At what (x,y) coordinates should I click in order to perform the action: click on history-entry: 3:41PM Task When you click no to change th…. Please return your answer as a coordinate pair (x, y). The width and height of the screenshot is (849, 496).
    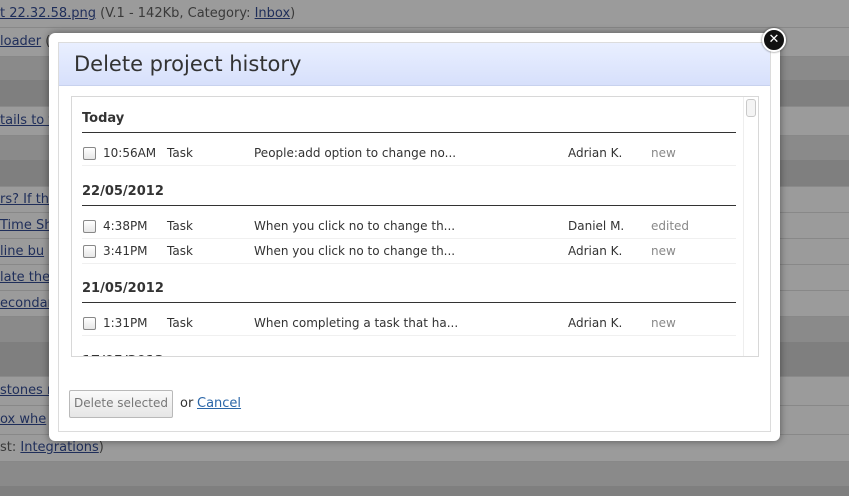
    Looking at the image, I should click on (409, 251).